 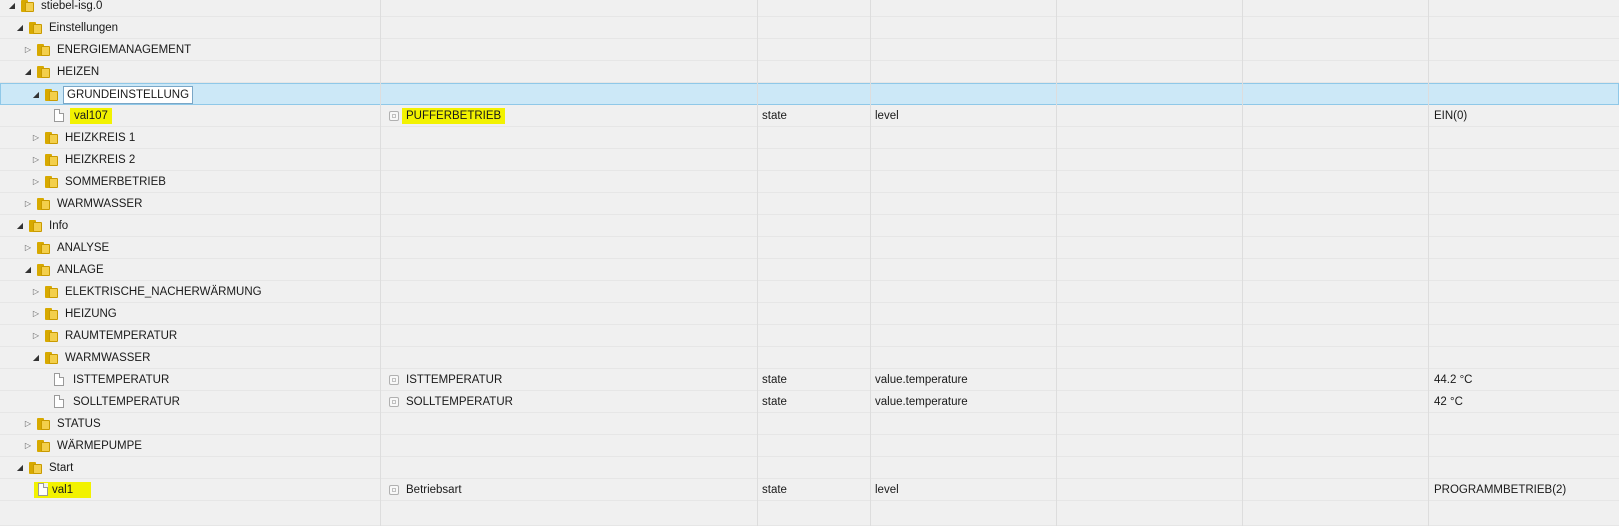 I want to click on tree-row-label: HEIZKREIS 2, so click(x=100, y=160).